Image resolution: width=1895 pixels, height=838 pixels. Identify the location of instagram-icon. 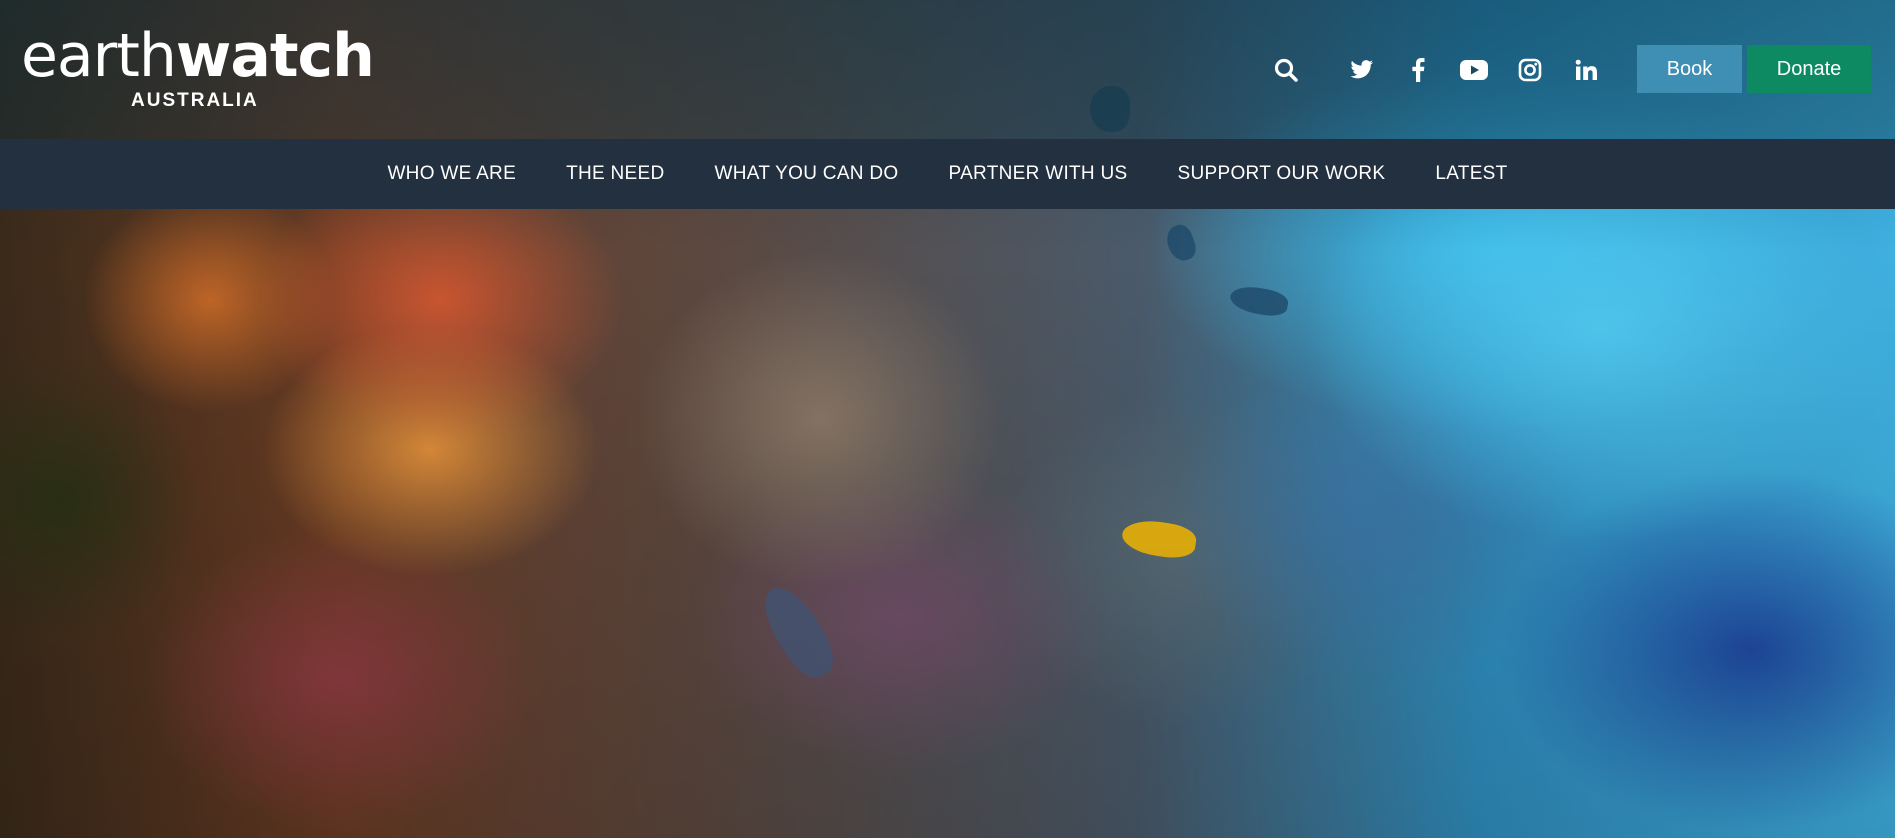
(1530, 70).